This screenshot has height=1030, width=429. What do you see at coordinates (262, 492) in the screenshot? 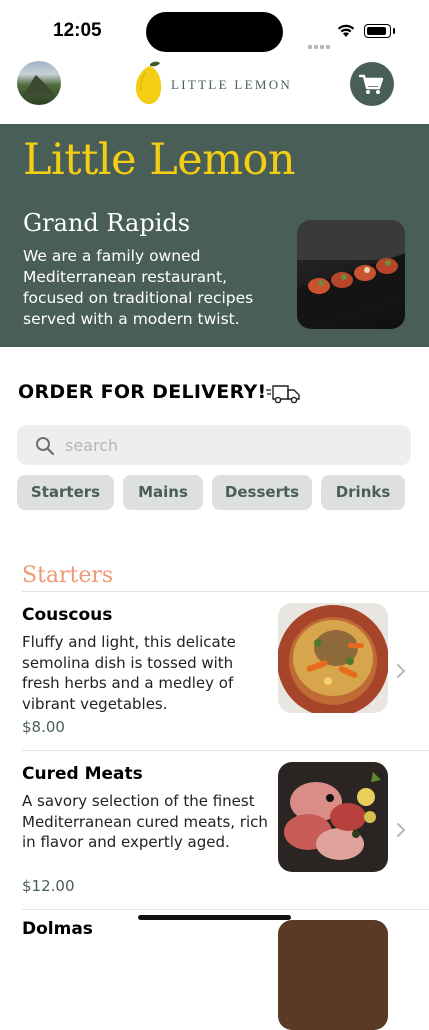
I see `category-desserts: Desserts` at bounding box center [262, 492].